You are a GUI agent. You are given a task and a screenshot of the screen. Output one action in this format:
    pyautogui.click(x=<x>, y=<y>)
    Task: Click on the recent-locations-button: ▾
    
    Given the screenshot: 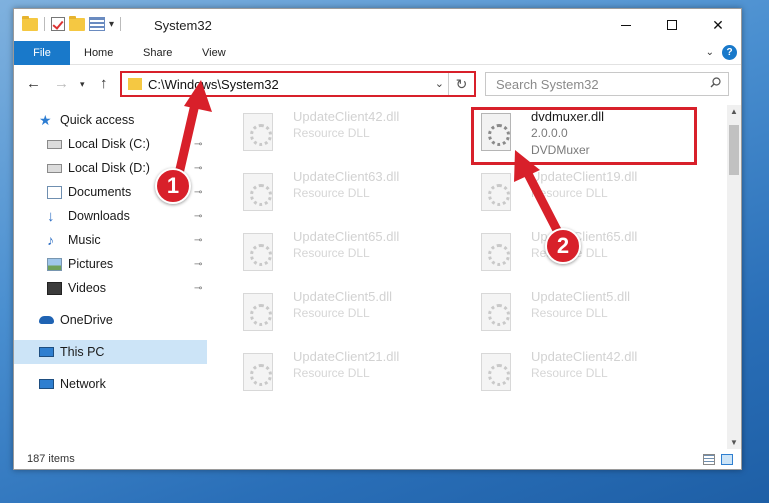 What is the action you would take?
    pyautogui.click(x=82, y=84)
    